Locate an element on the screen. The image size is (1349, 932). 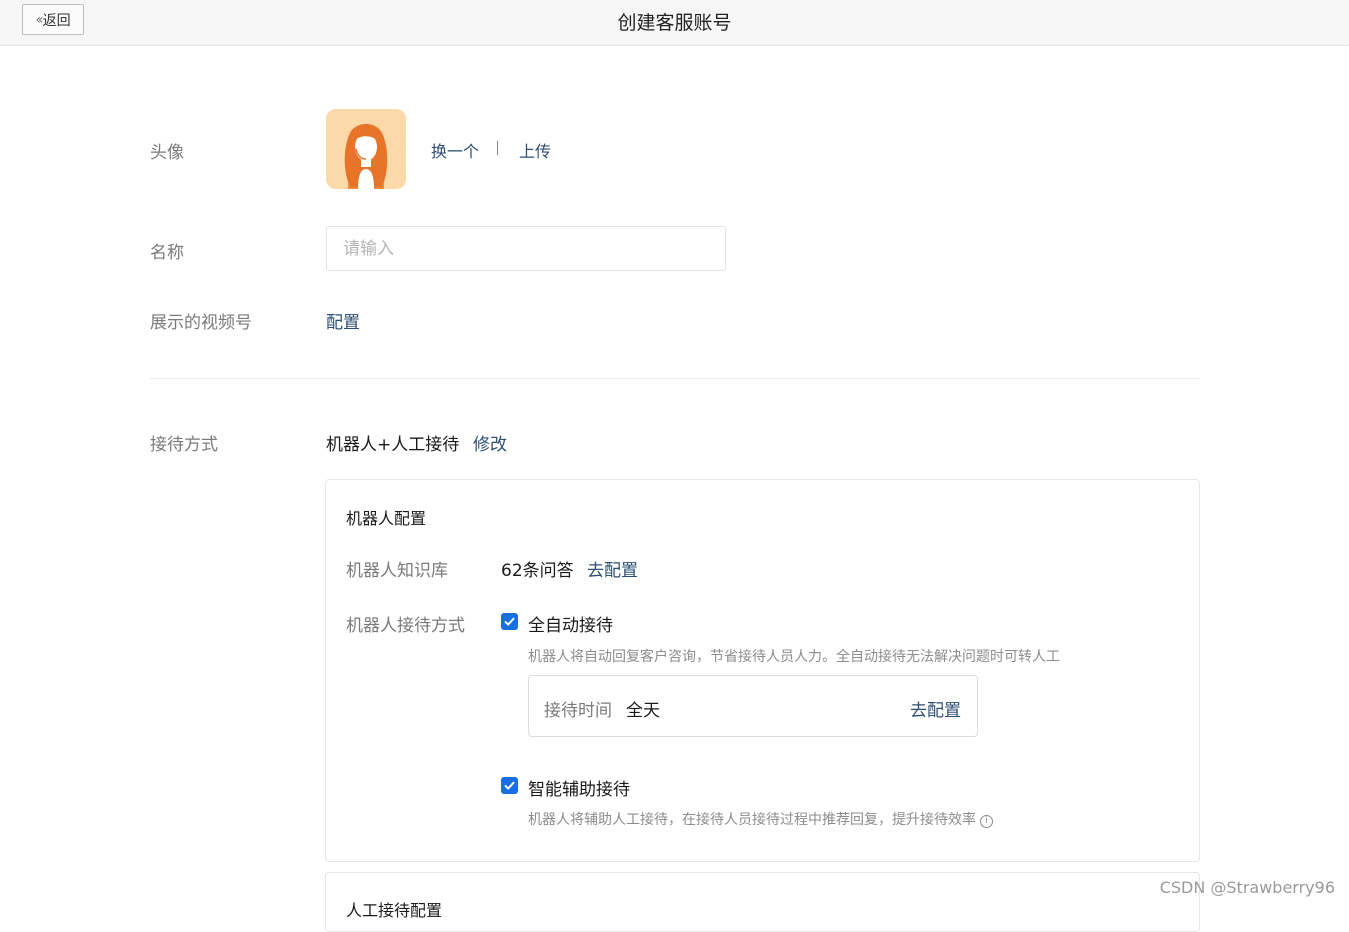
configure-time-link: 去配置 is located at coordinates (935, 708).